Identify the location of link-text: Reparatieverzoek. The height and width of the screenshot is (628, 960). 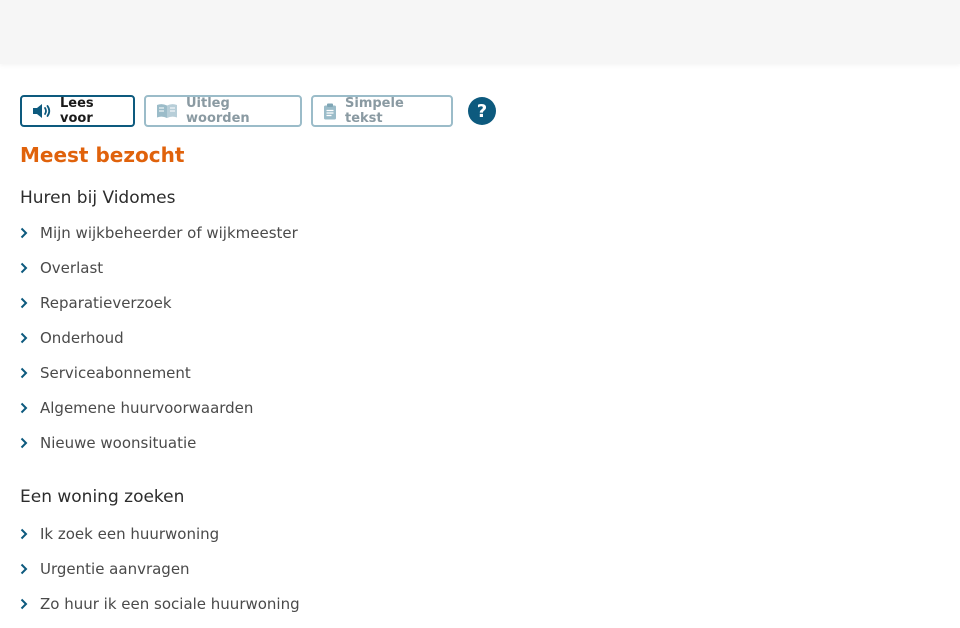
(106, 303).